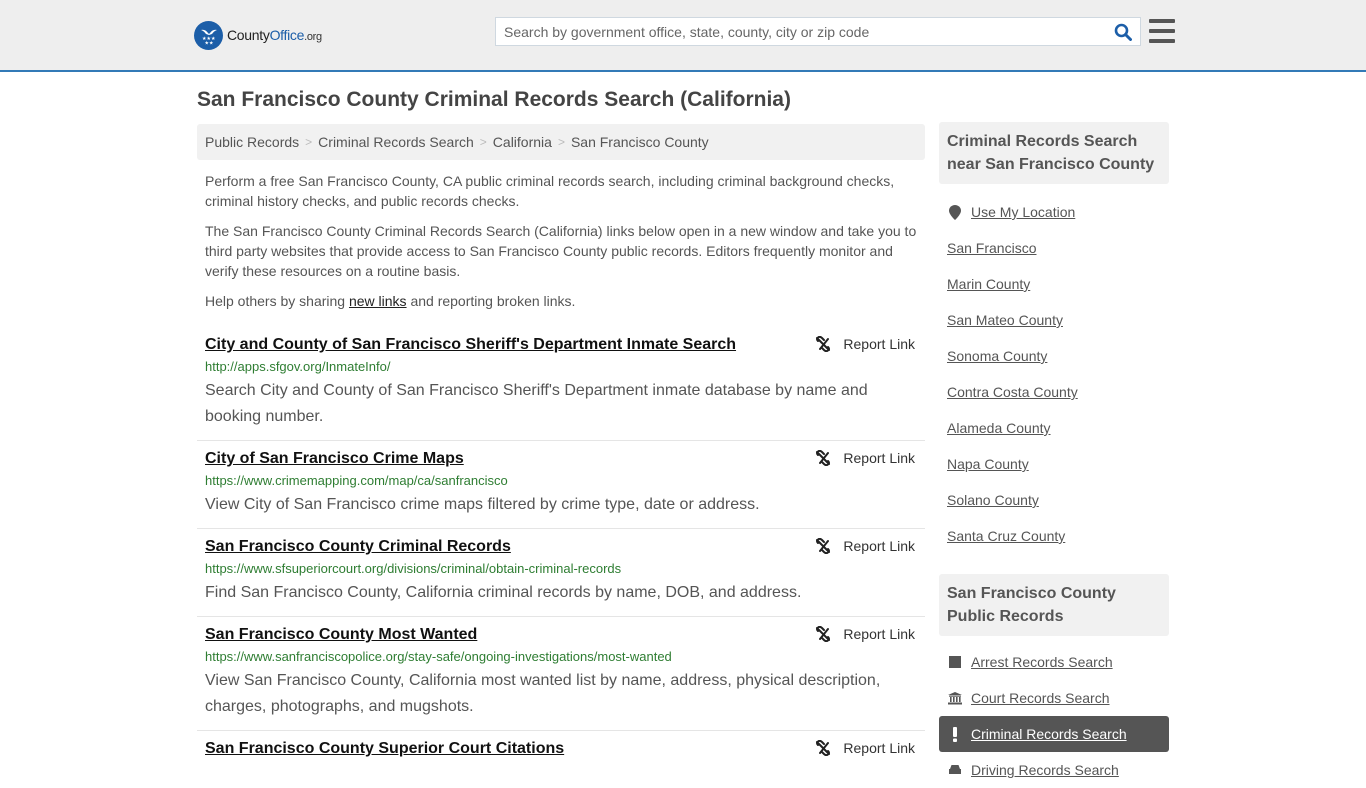  I want to click on eagle-stars-logo-icon: ★★★ ★★, so click(208, 35).